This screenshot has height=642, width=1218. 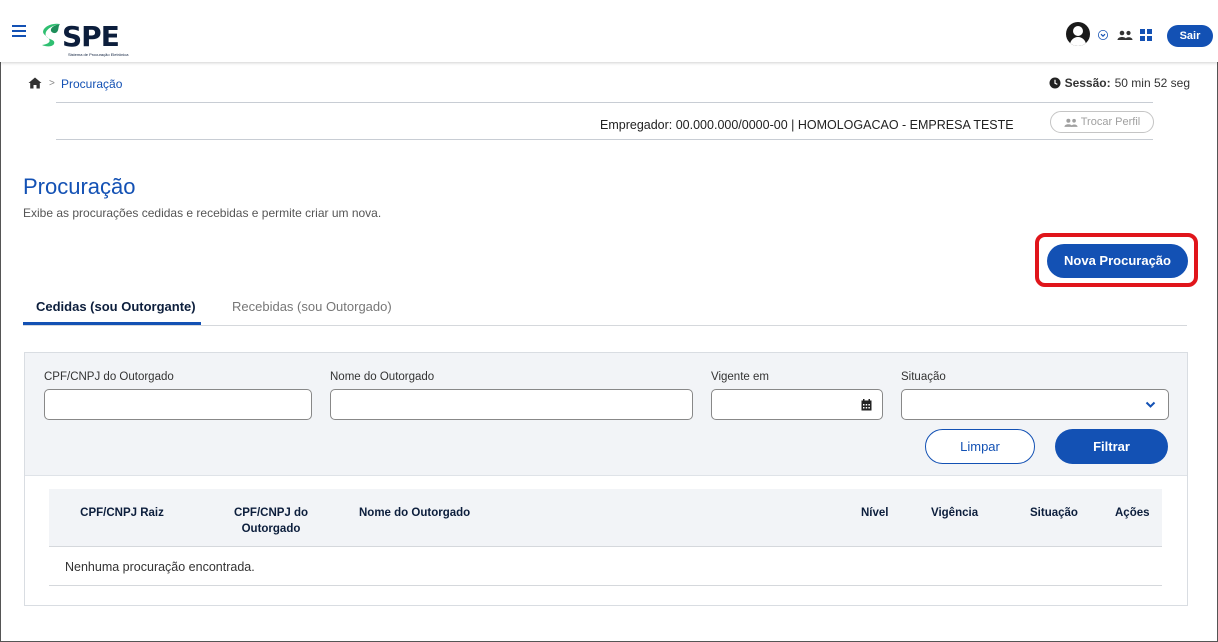 I want to click on name-filter-label: Nome do Outorgado, so click(x=382, y=377).